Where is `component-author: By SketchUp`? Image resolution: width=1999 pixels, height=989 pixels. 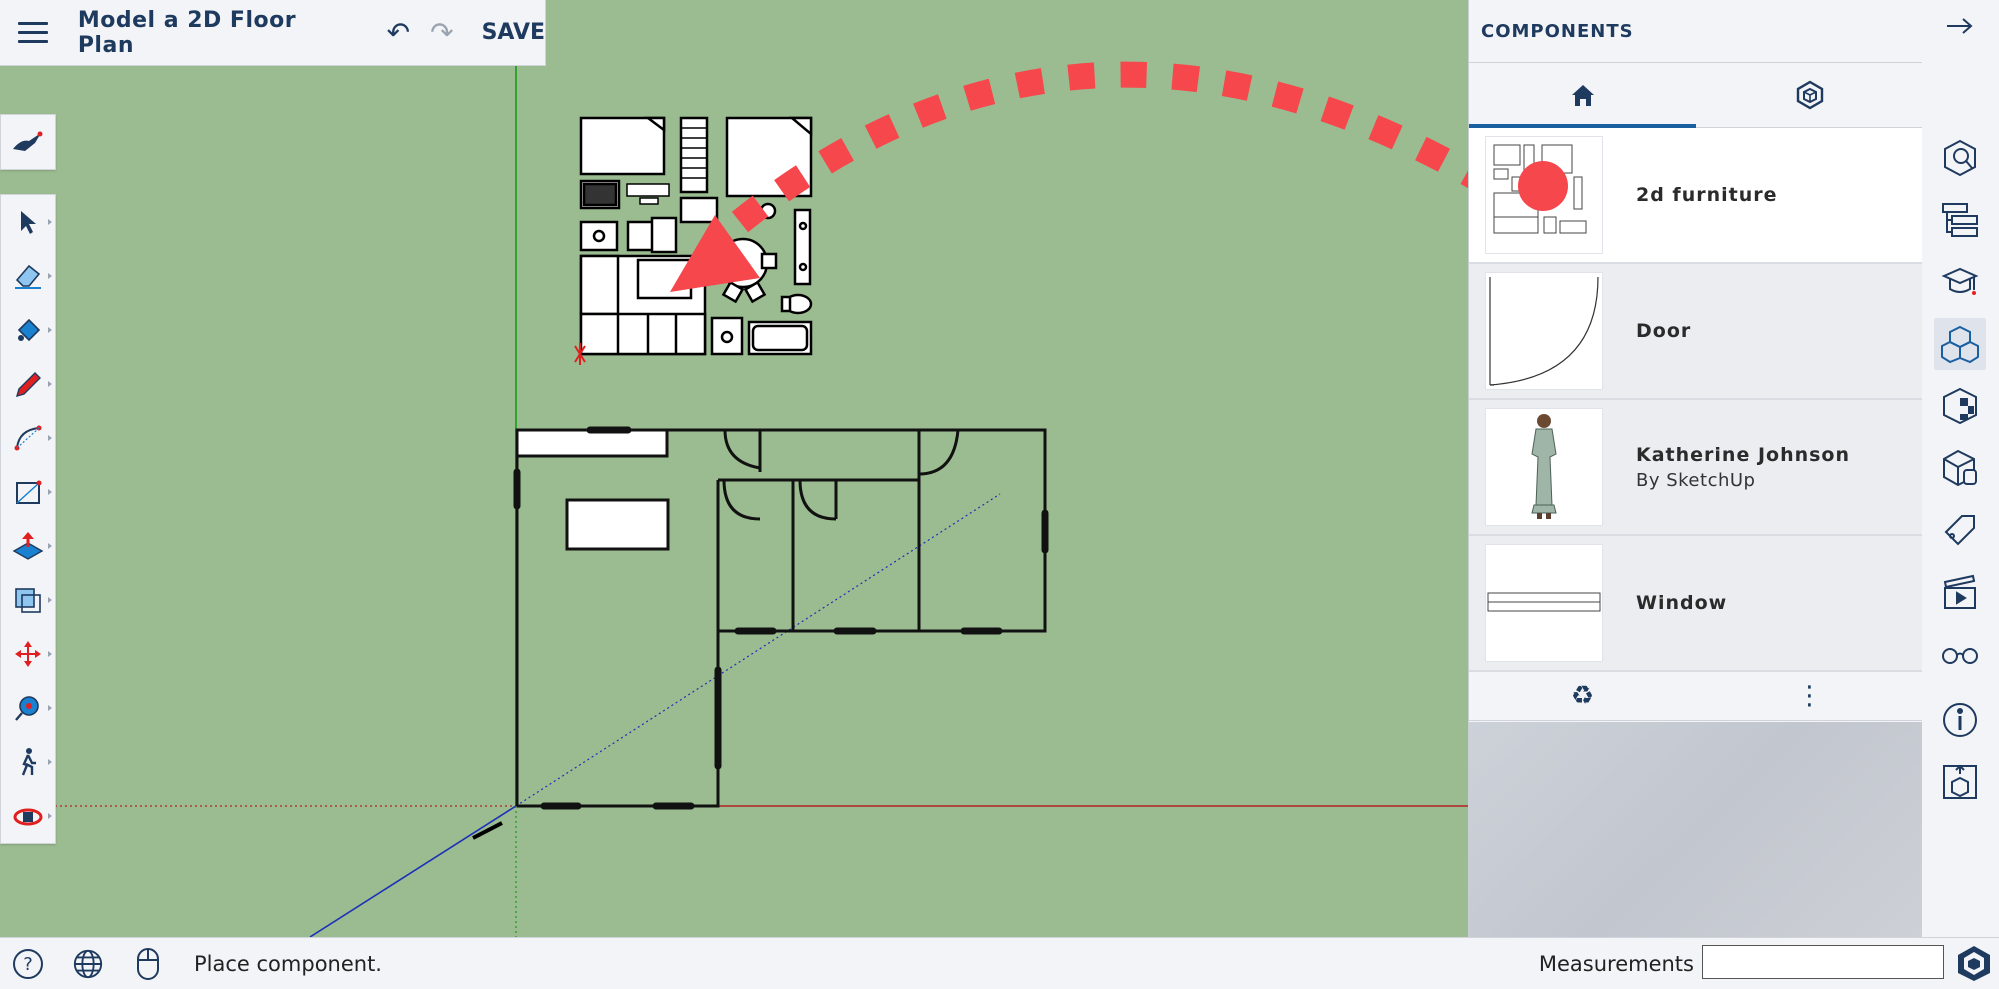 component-author: By SketchUp is located at coordinates (1696, 480).